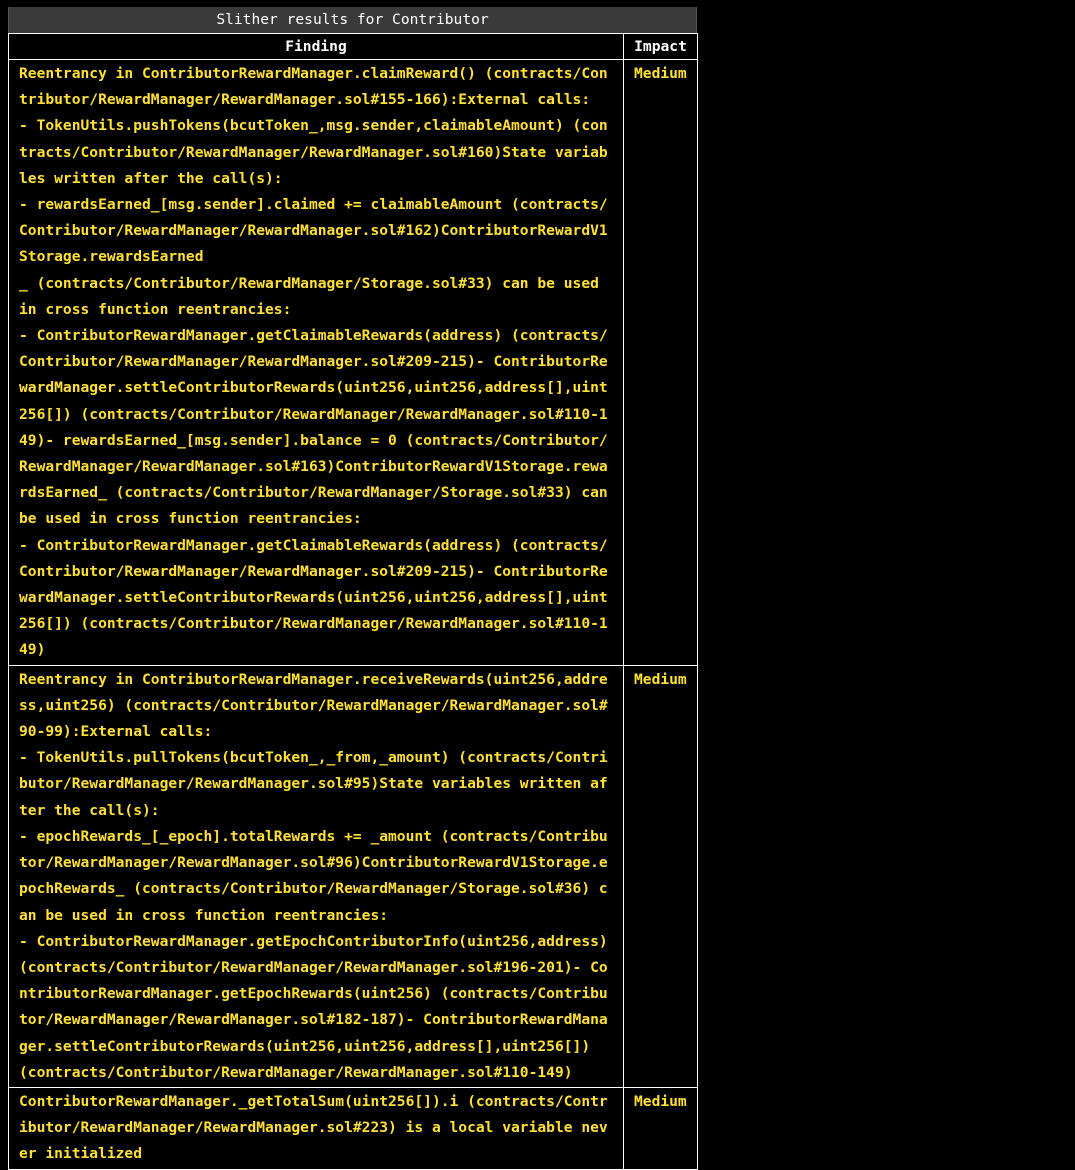 The image size is (1075, 1170). I want to click on column-header-impact: Impact, so click(660, 46).